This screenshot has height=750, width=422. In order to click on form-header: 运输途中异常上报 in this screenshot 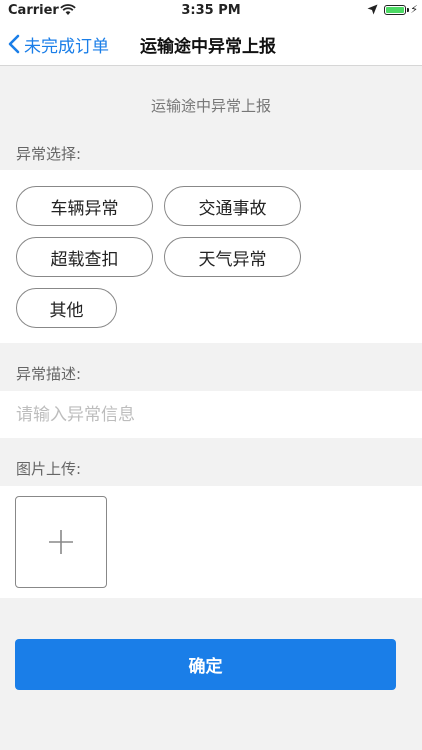, I will do `click(210, 106)`.